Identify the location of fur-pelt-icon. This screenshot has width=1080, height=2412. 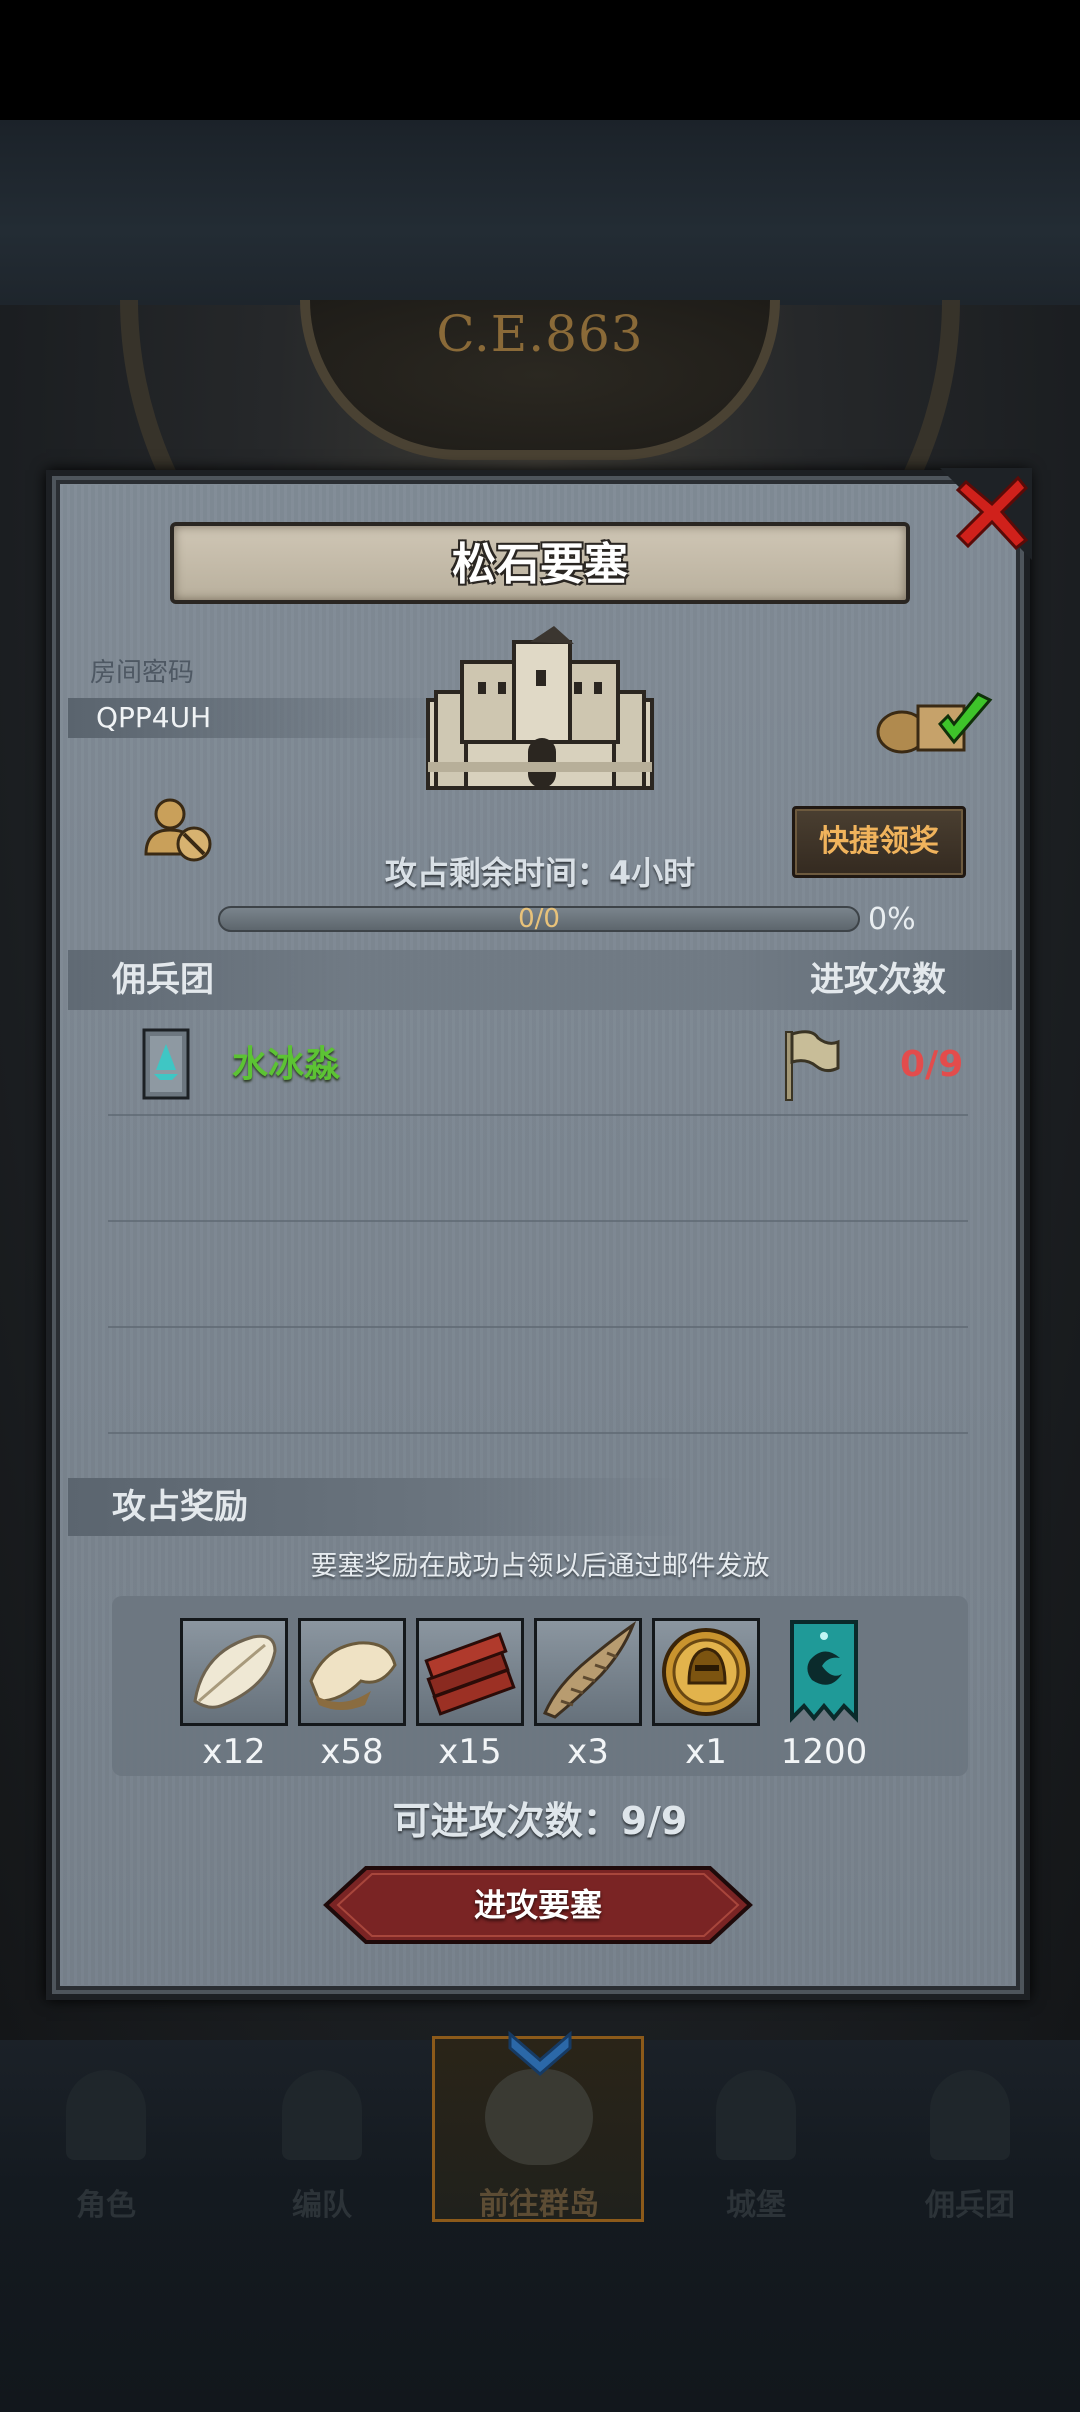
(353, 1675).